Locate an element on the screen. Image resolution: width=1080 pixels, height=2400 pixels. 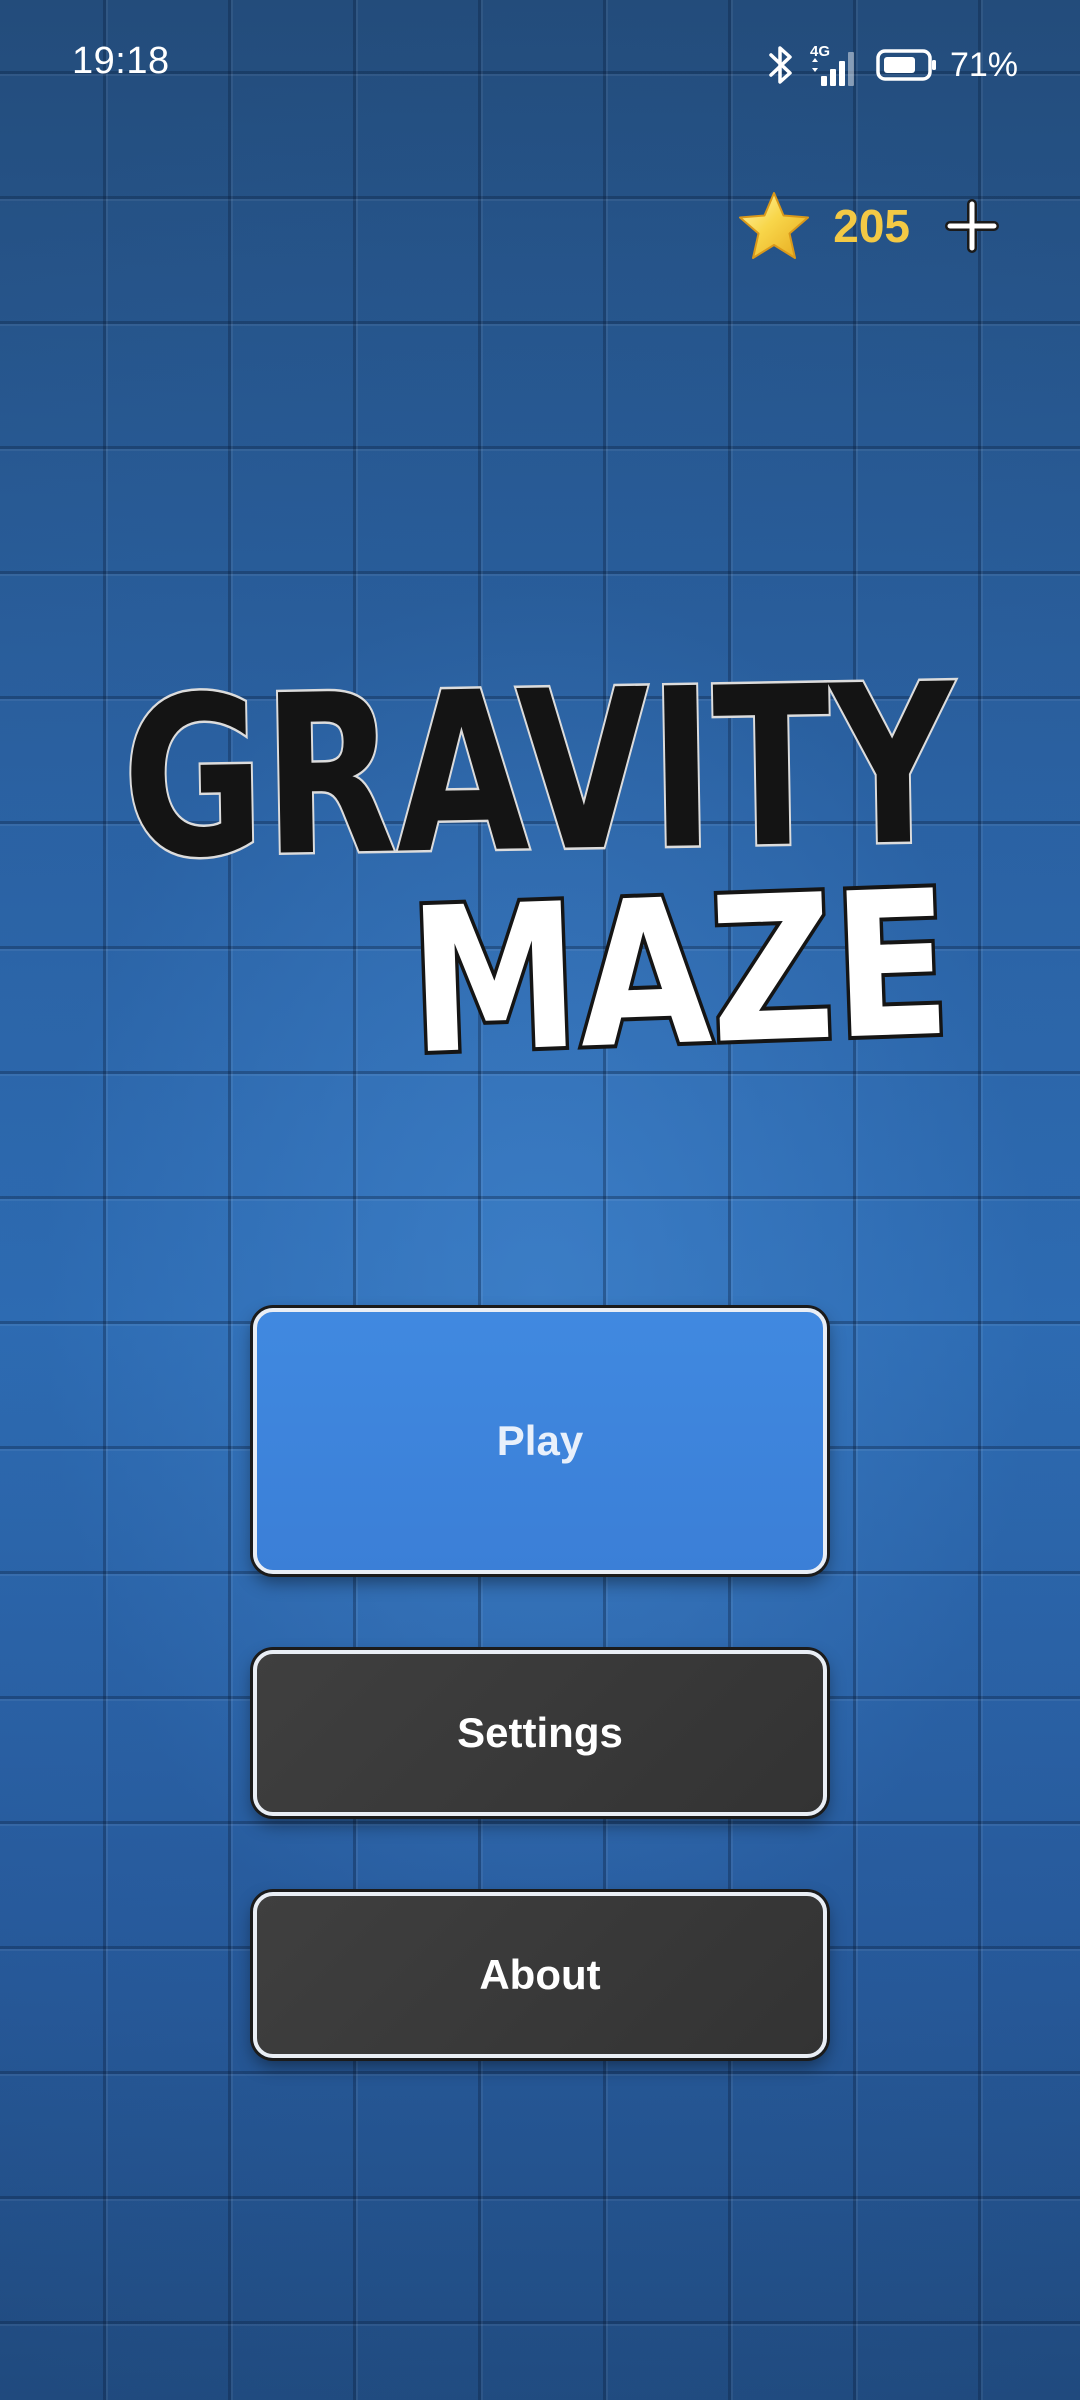
star-icon is located at coordinates (774, 225).